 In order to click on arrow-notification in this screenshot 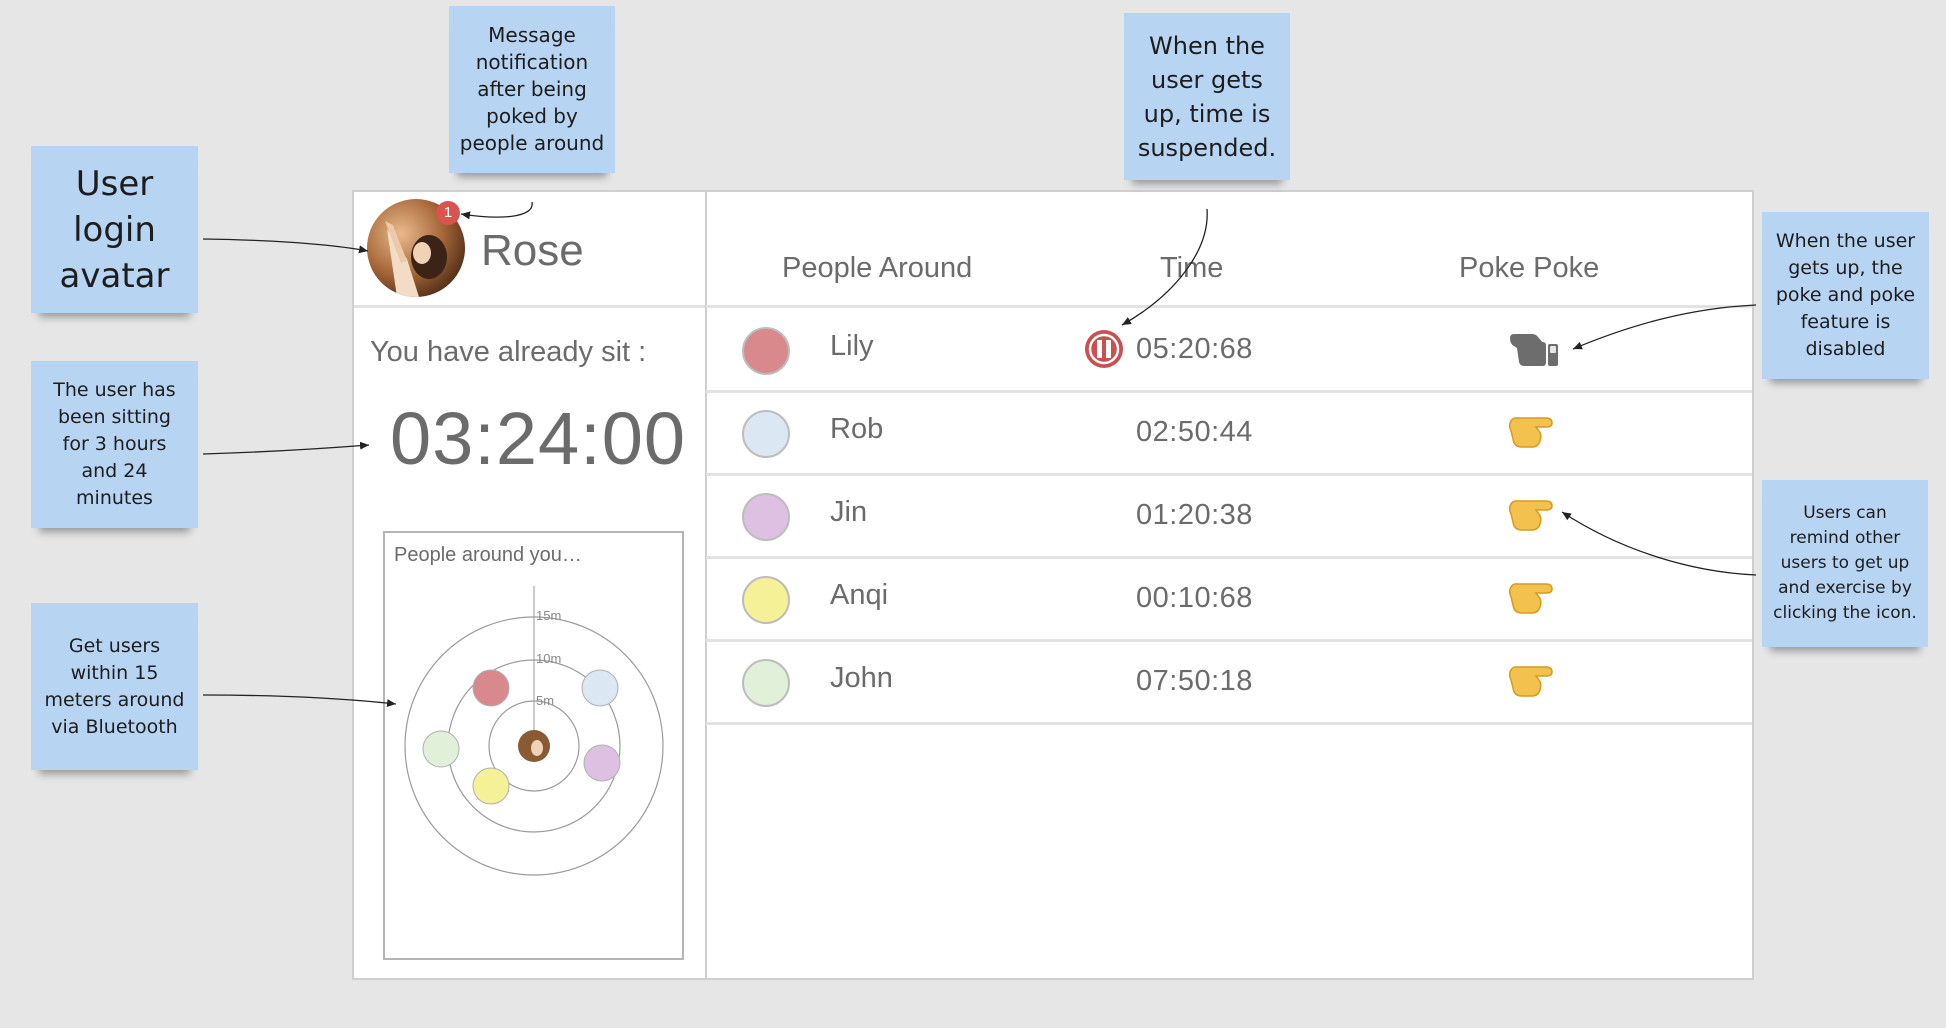, I will do `click(496, 210)`.